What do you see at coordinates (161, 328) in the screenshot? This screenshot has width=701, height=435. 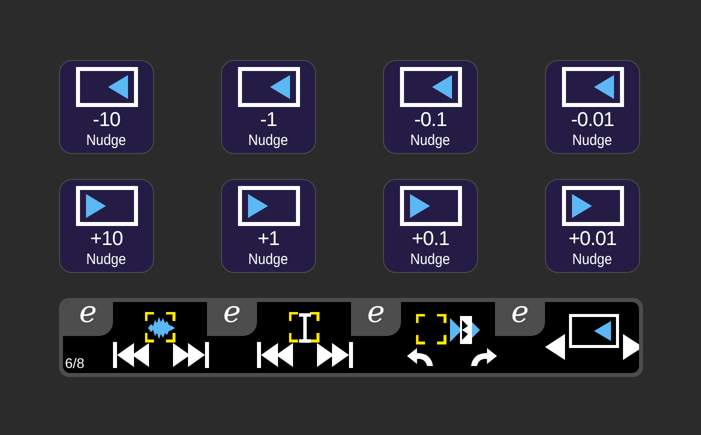 I see `waveform-selection-icon` at bounding box center [161, 328].